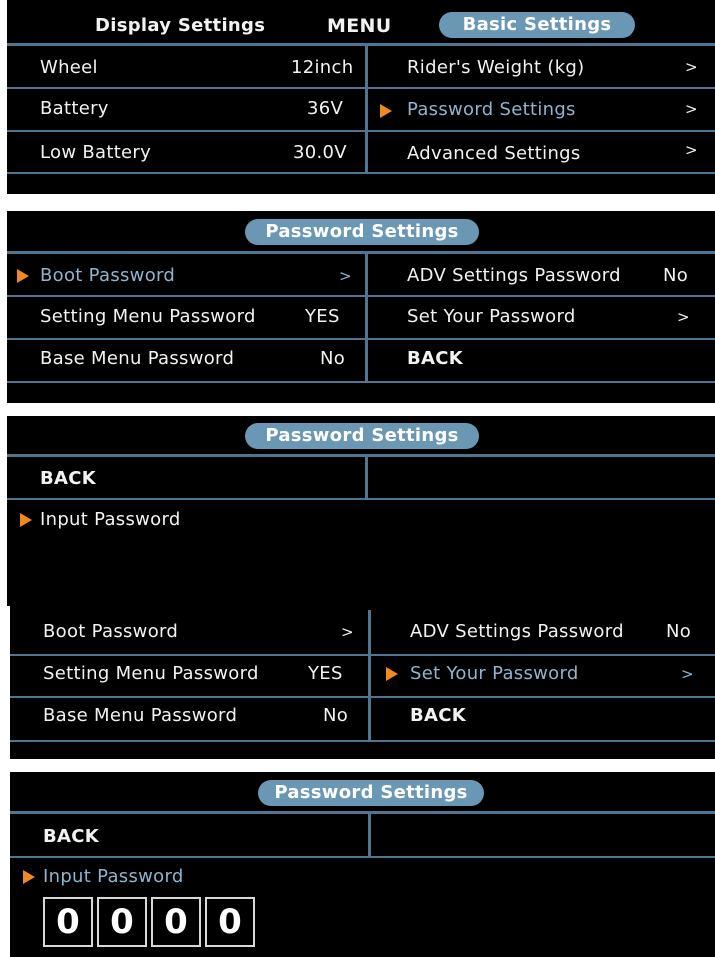 The width and height of the screenshot is (715, 957). Describe the element at coordinates (322, 67) in the screenshot. I see `wheel-value: 12inch` at that location.